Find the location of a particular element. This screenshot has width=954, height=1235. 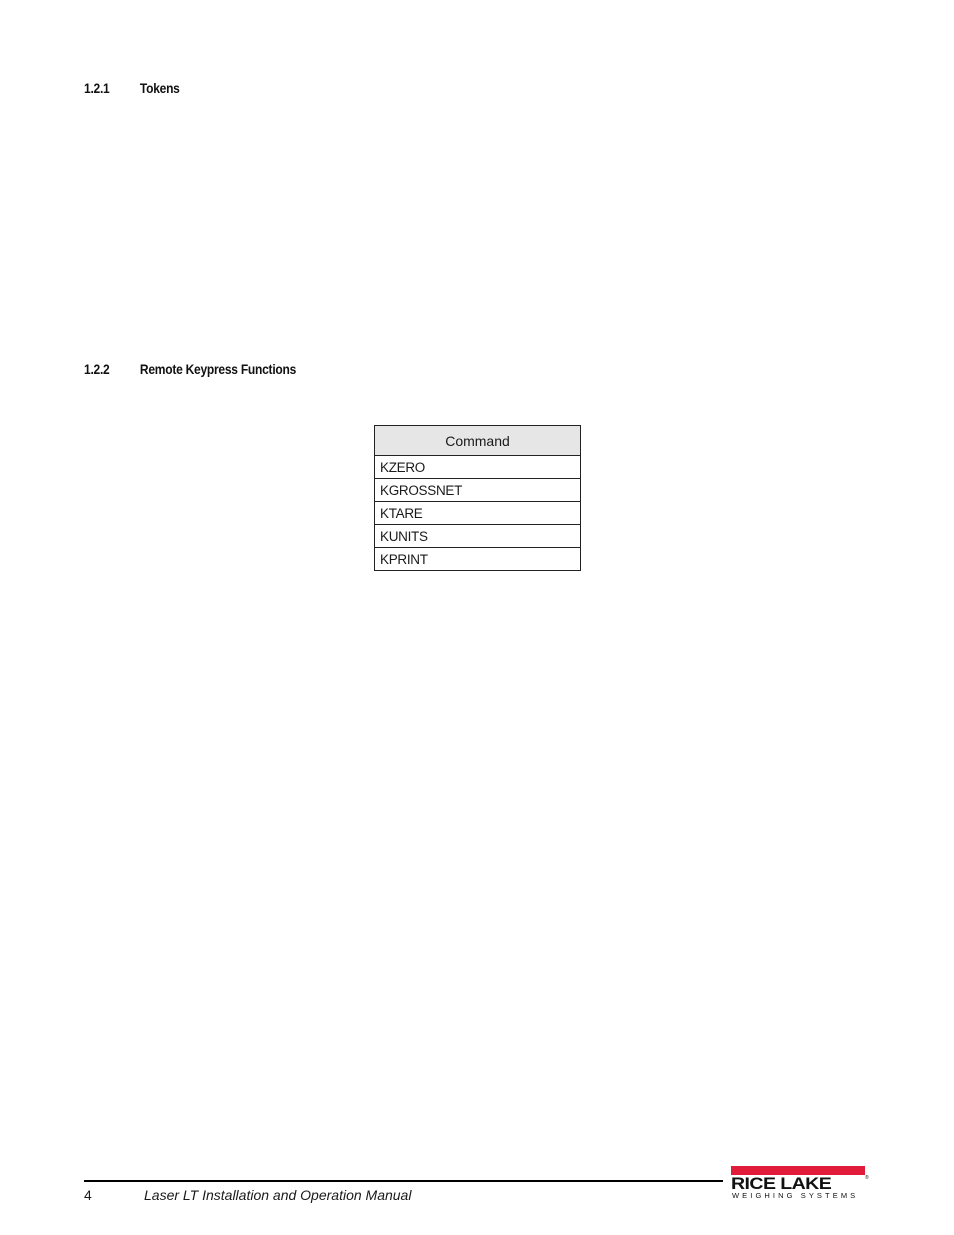

section-title: Remote Keypress Functions is located at coordinates (218, 369).